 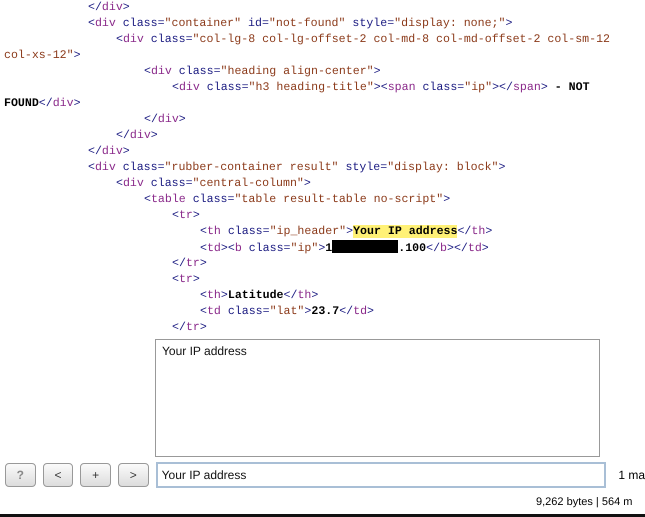 I want to click on code-line: <div class="heading align-center">, so click(x=262, y=71).